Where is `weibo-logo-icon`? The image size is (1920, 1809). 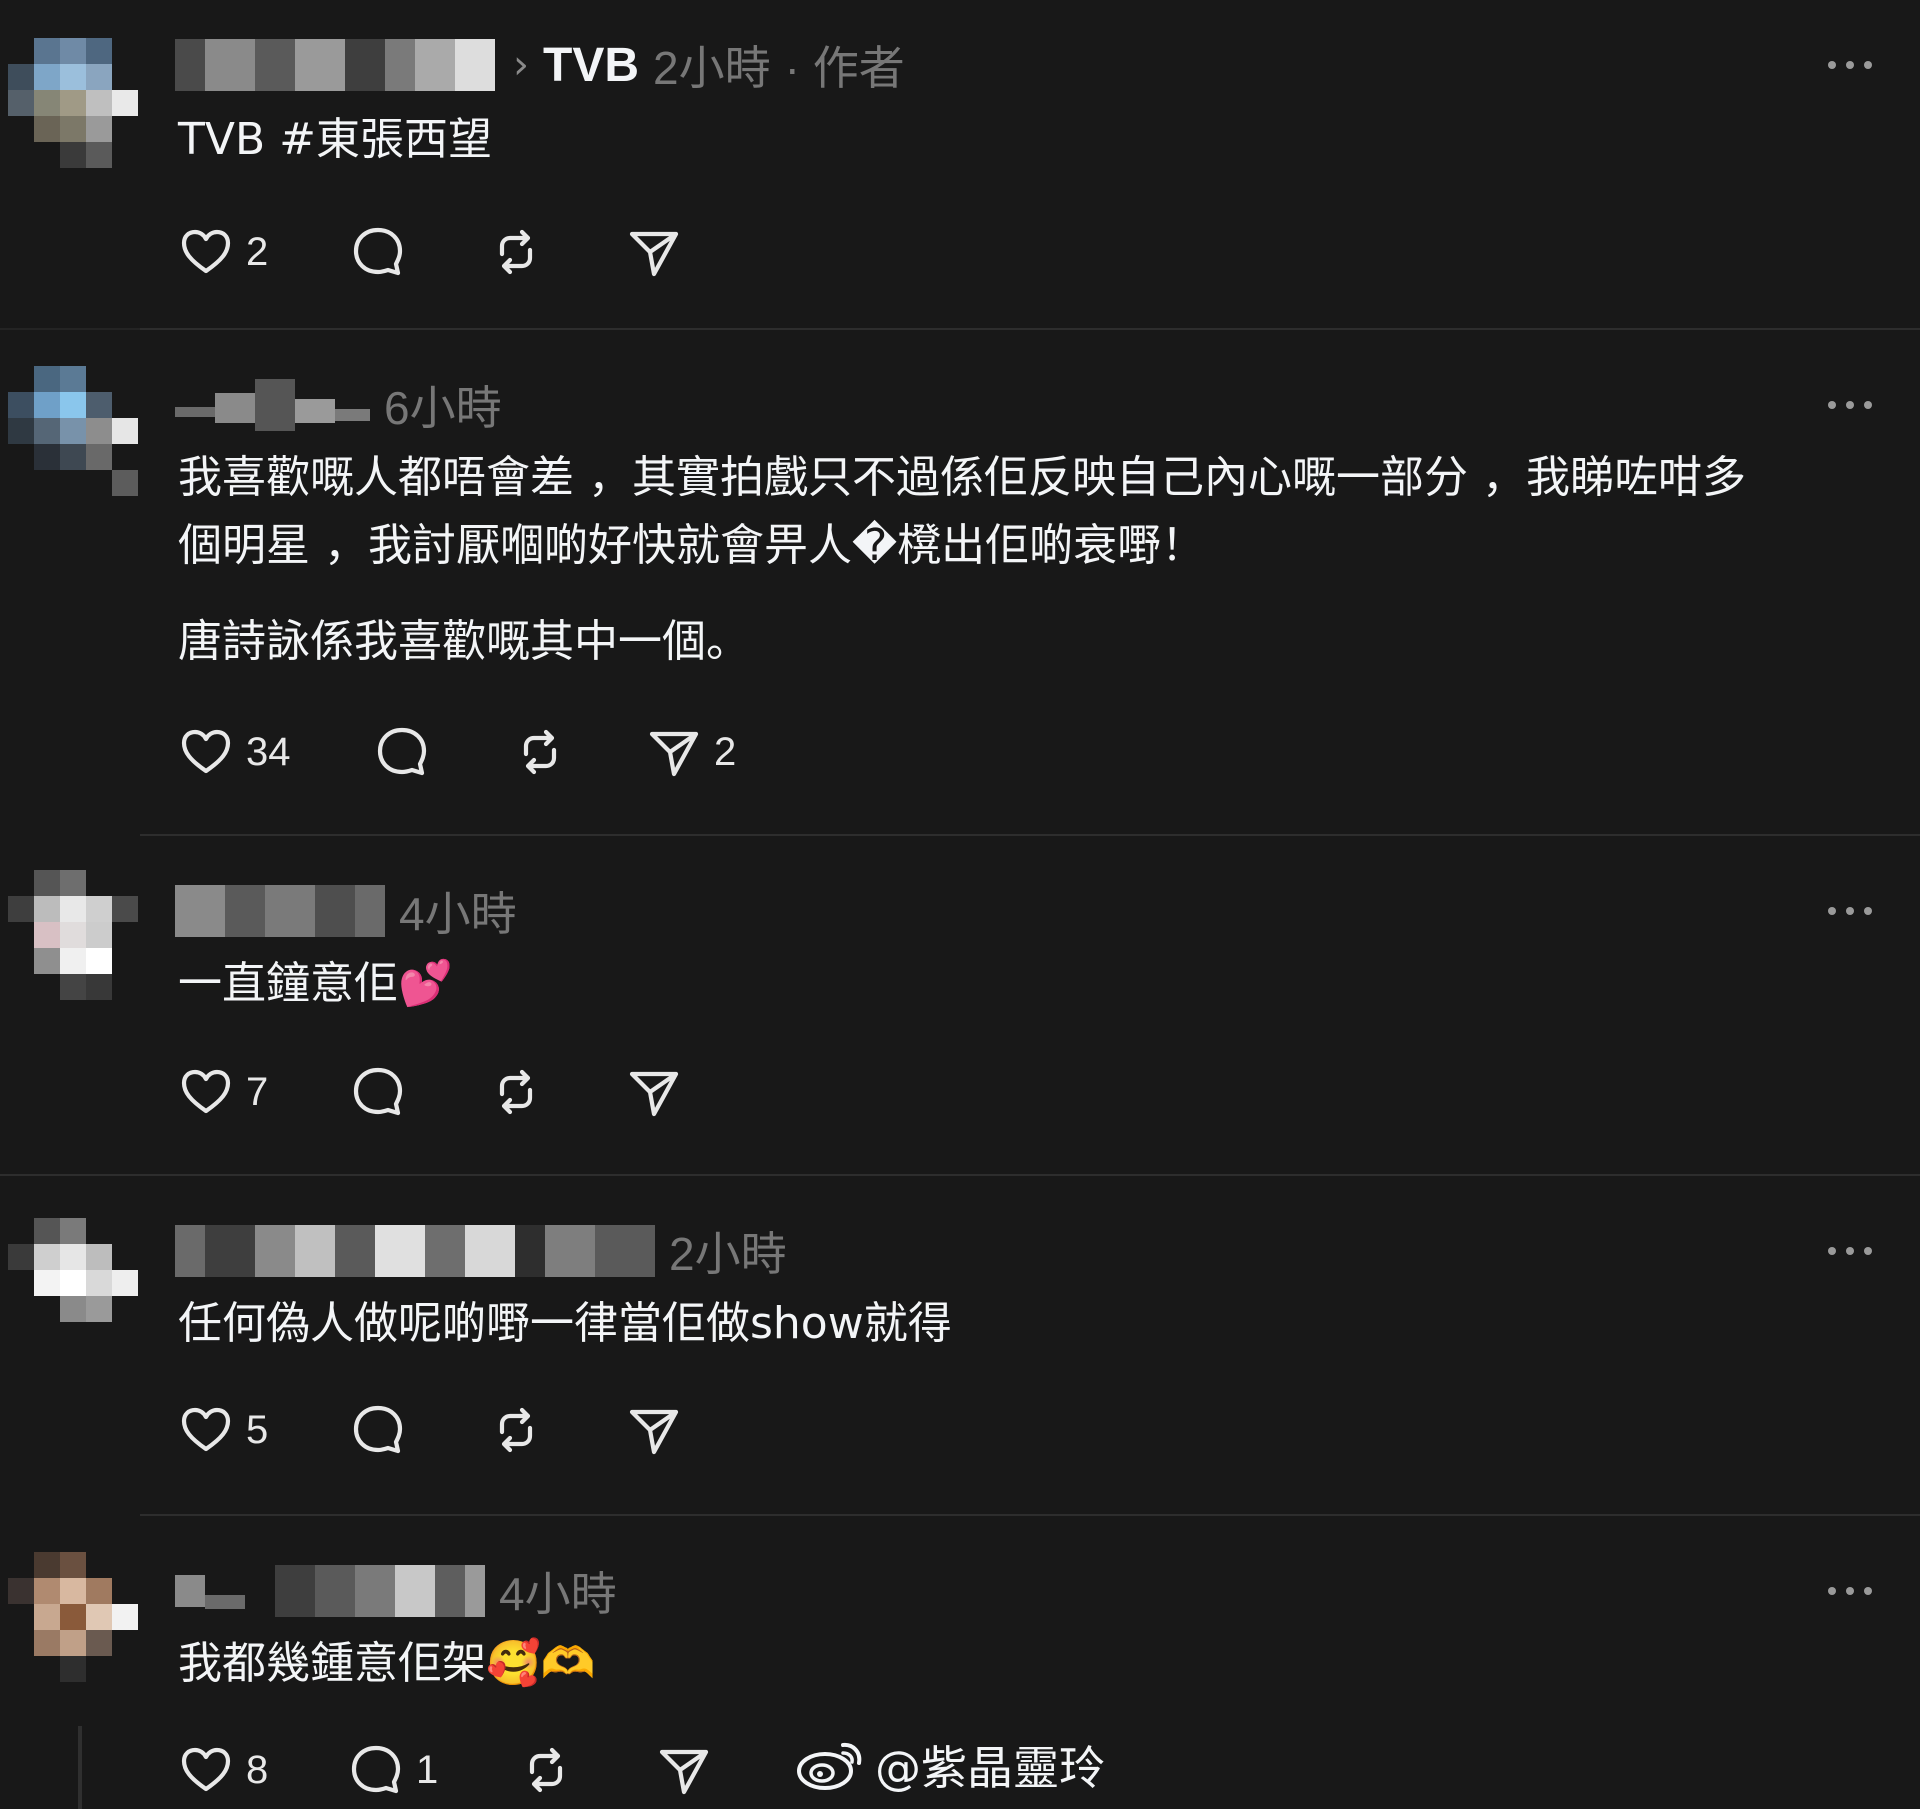 weibo-logo-icon is located at coordinates (829, 1766).